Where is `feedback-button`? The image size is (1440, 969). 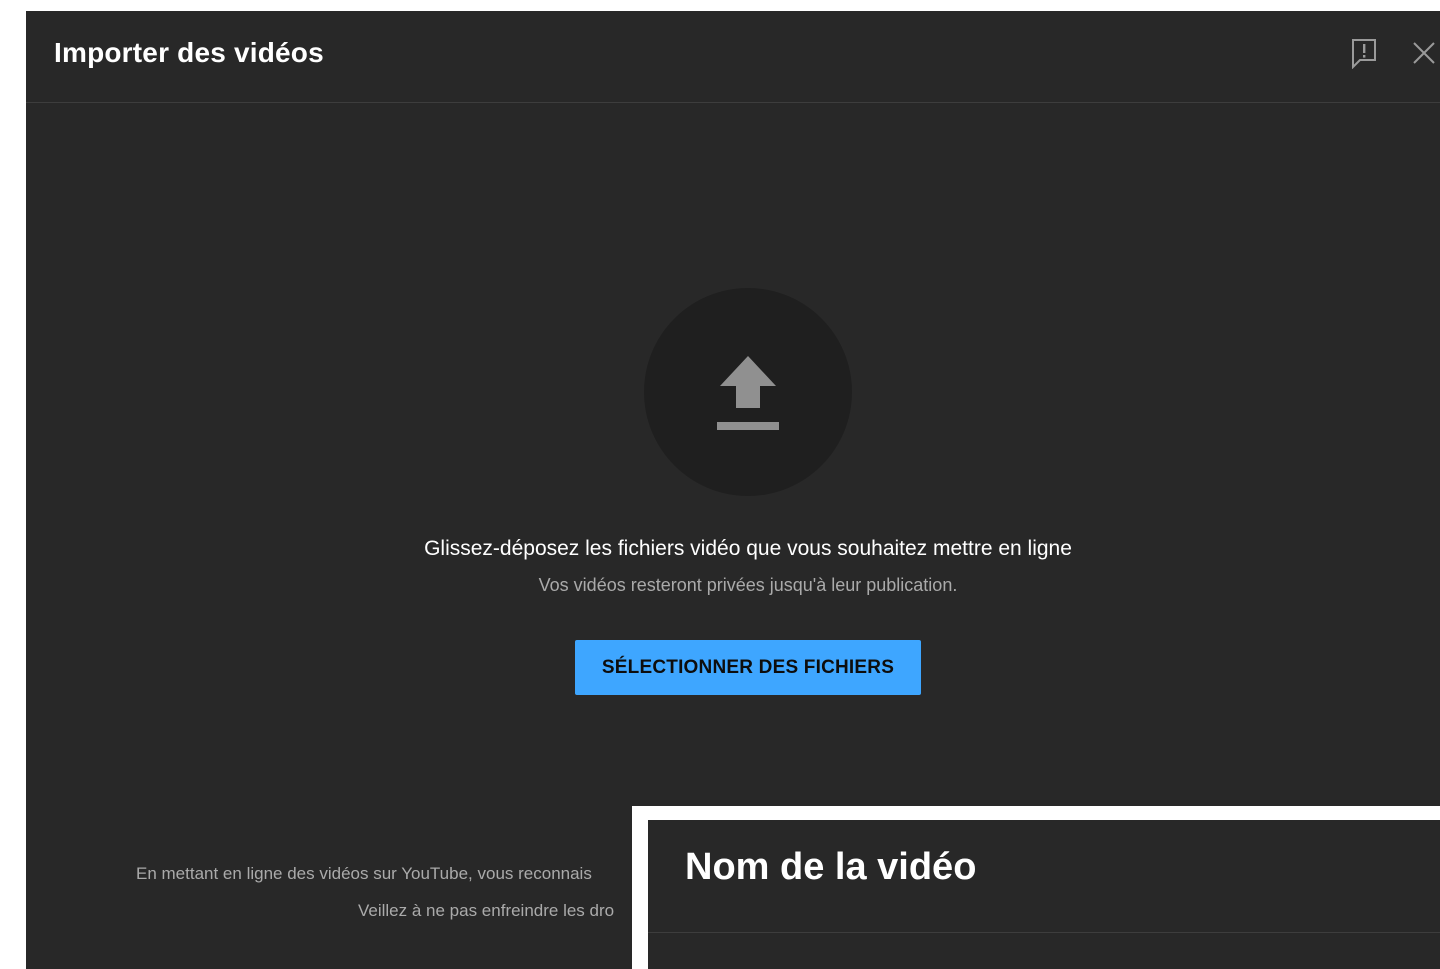 feedback-button is located at coordinates (1364, 53).